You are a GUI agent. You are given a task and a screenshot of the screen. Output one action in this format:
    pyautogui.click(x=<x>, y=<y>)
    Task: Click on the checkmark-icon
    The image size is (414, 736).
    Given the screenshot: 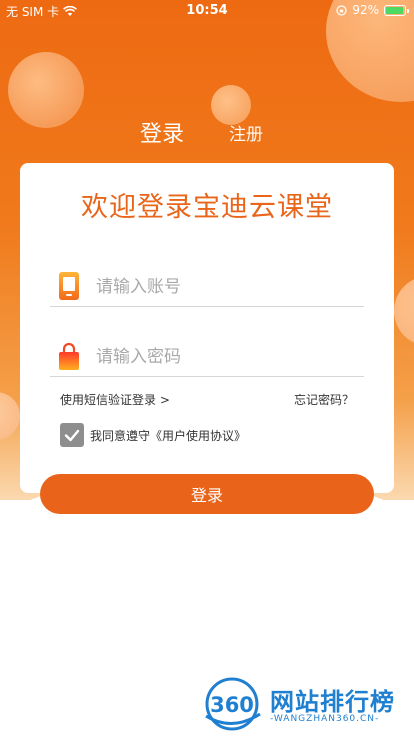 What is the action you would take?
    pyautogui.click(x=72, y=435)
    